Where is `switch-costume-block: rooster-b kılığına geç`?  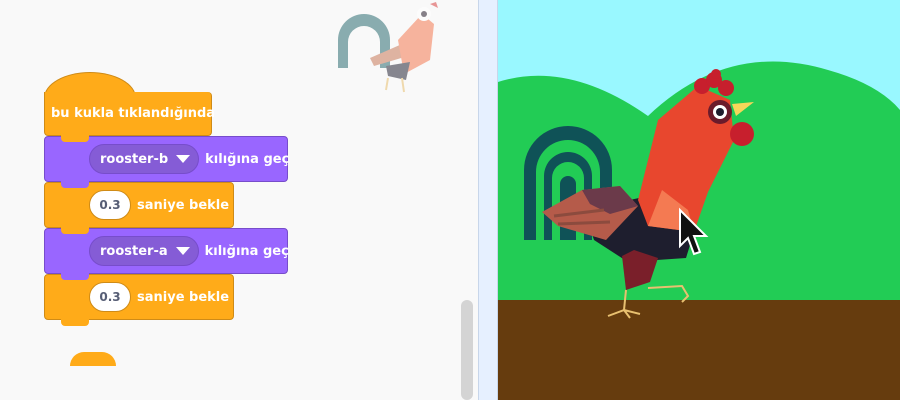
switch-costume-block: rooster-b kılığına geç is located at coordinates (167, 162).